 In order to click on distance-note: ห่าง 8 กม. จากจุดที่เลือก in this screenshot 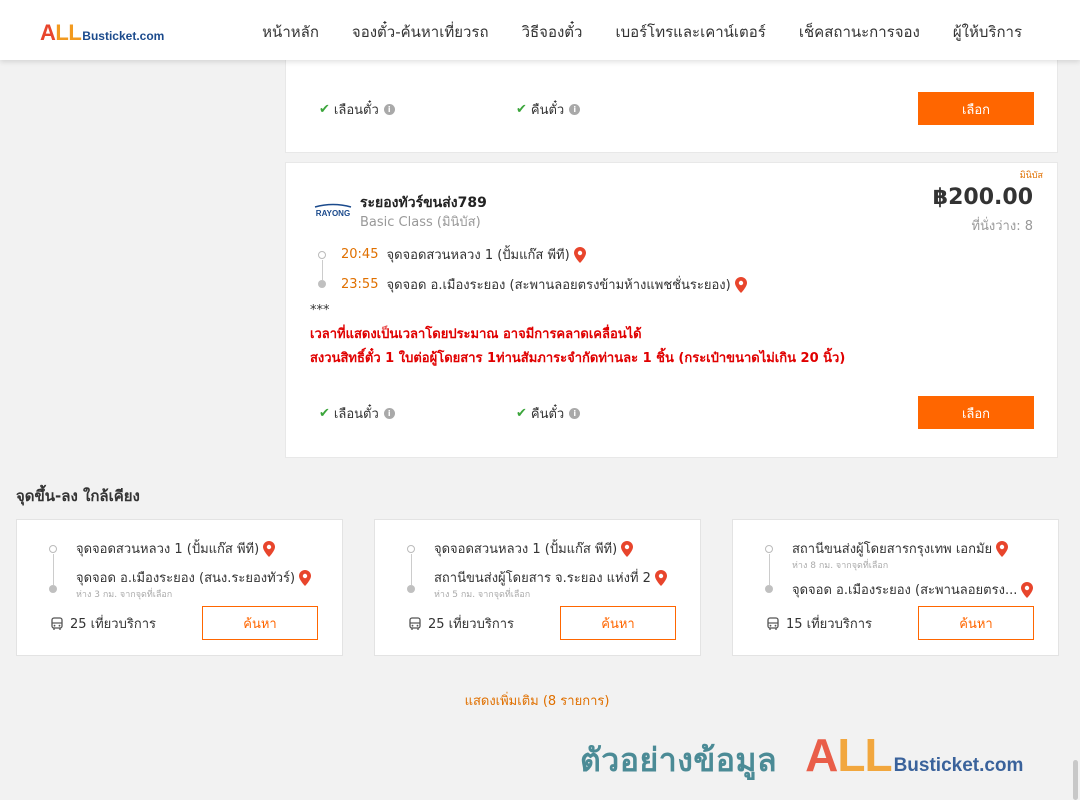, I will do `click(840, 566)`.